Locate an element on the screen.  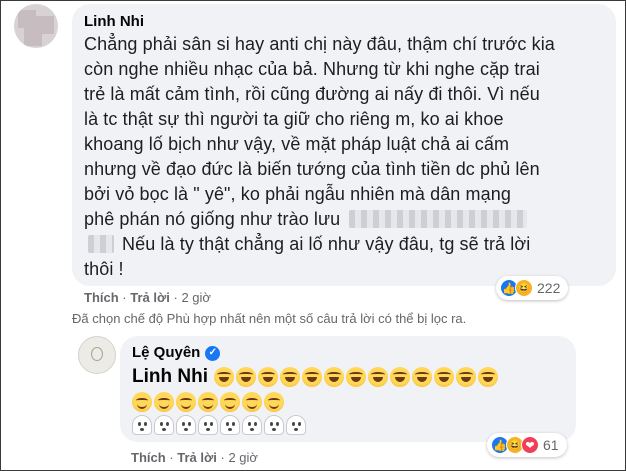
tagged-user: Linh Nhi is located at coordinates (170, 377).